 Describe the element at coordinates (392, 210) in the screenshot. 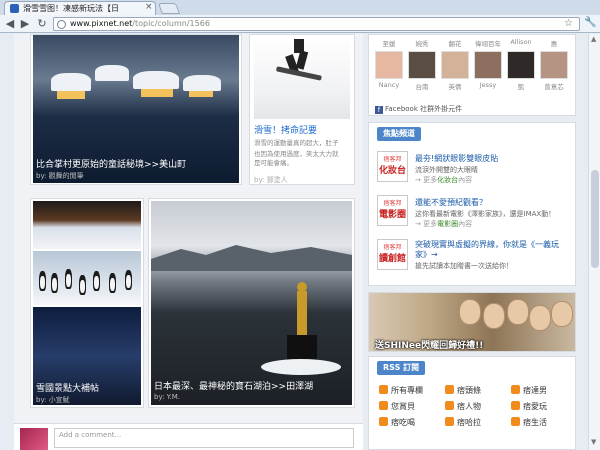

I see `movie-channel-badge: 痞客邦 電影圈` at that location.